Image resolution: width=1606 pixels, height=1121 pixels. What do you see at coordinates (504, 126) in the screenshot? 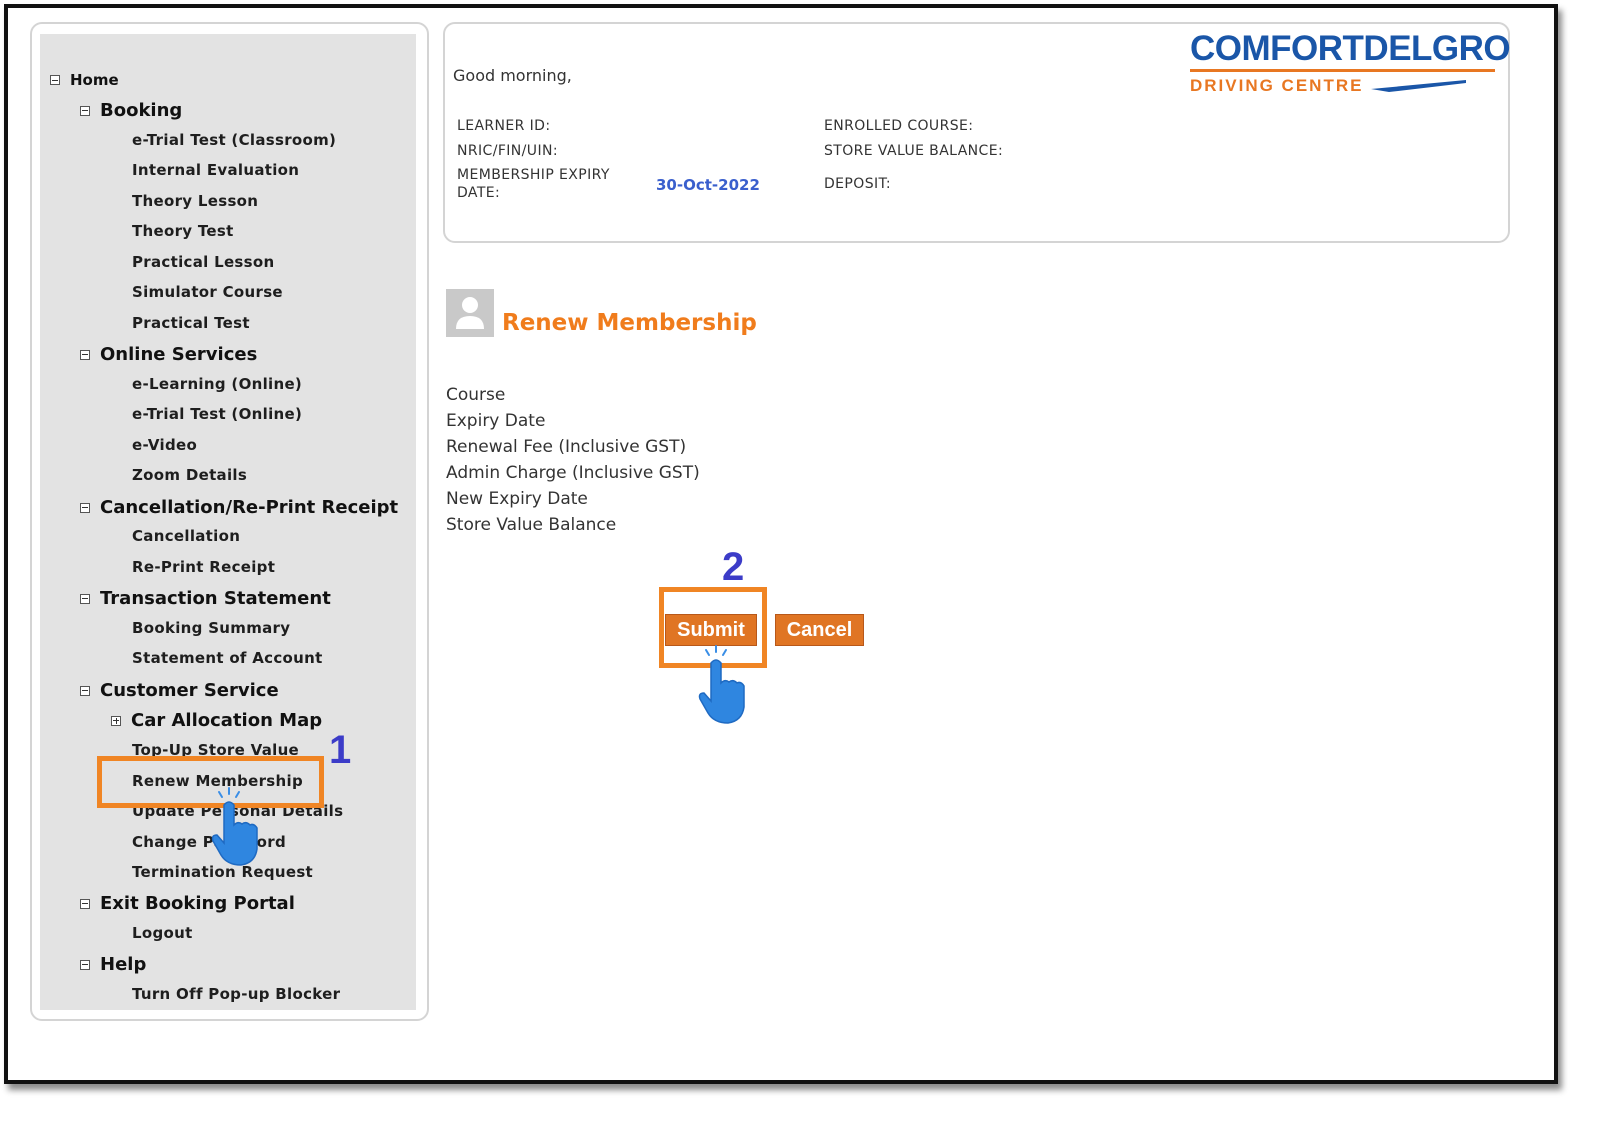
I see `learner-id-label: LEARNER ID:` at bounding box center [504, 126].